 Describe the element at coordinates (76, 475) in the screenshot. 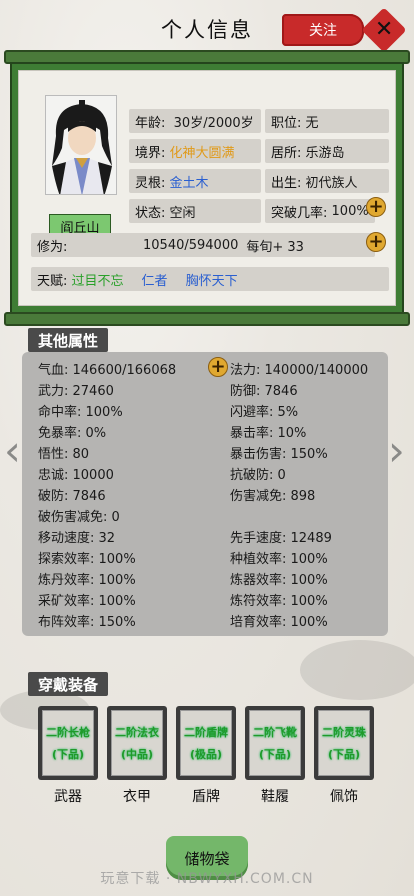

I see `attribute-row: 忠诚: 10000` at that location.